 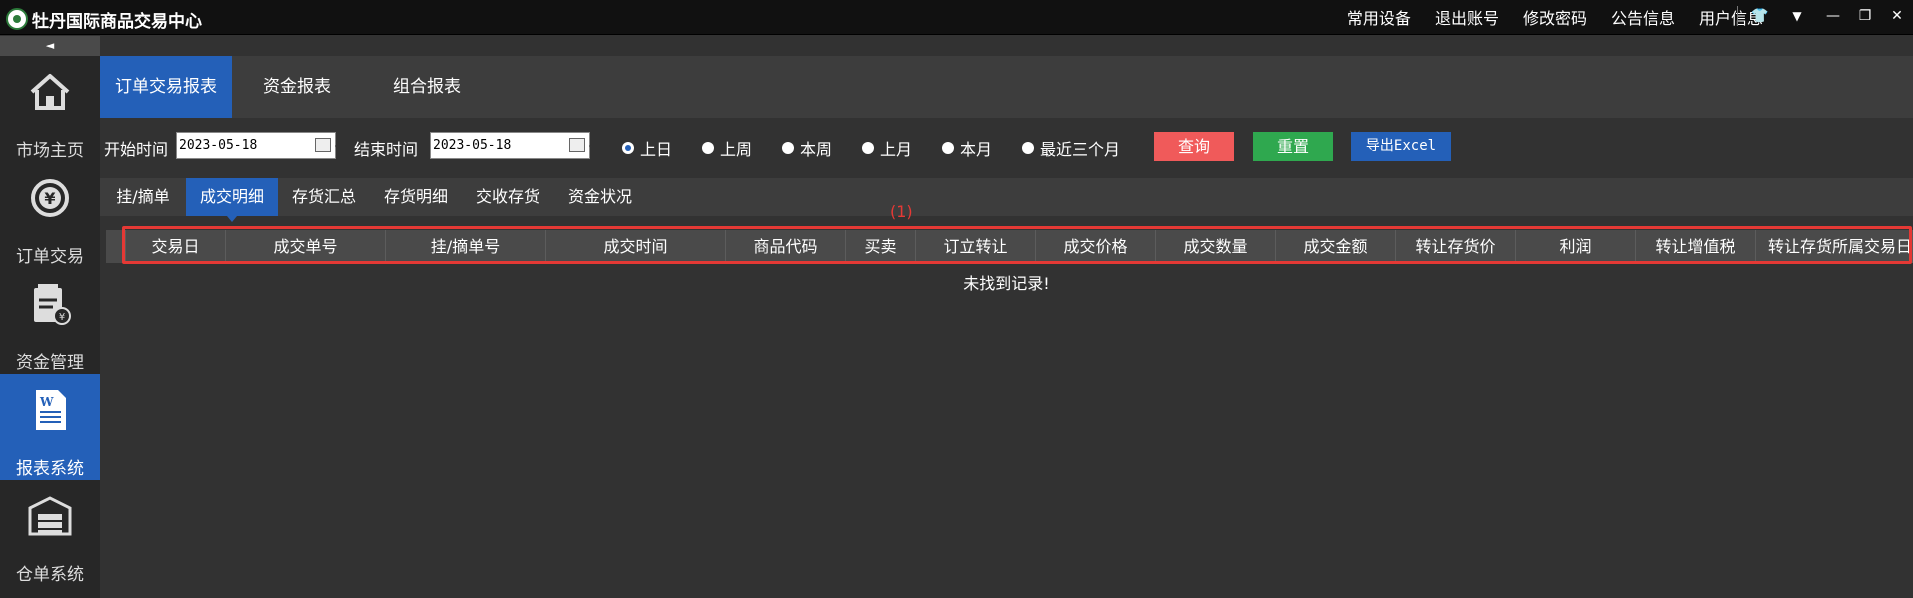 I want to click on top-menu: 常用设备 退出账号 修改密码 公告信息 用户信息, so click(x=1543, y=17).